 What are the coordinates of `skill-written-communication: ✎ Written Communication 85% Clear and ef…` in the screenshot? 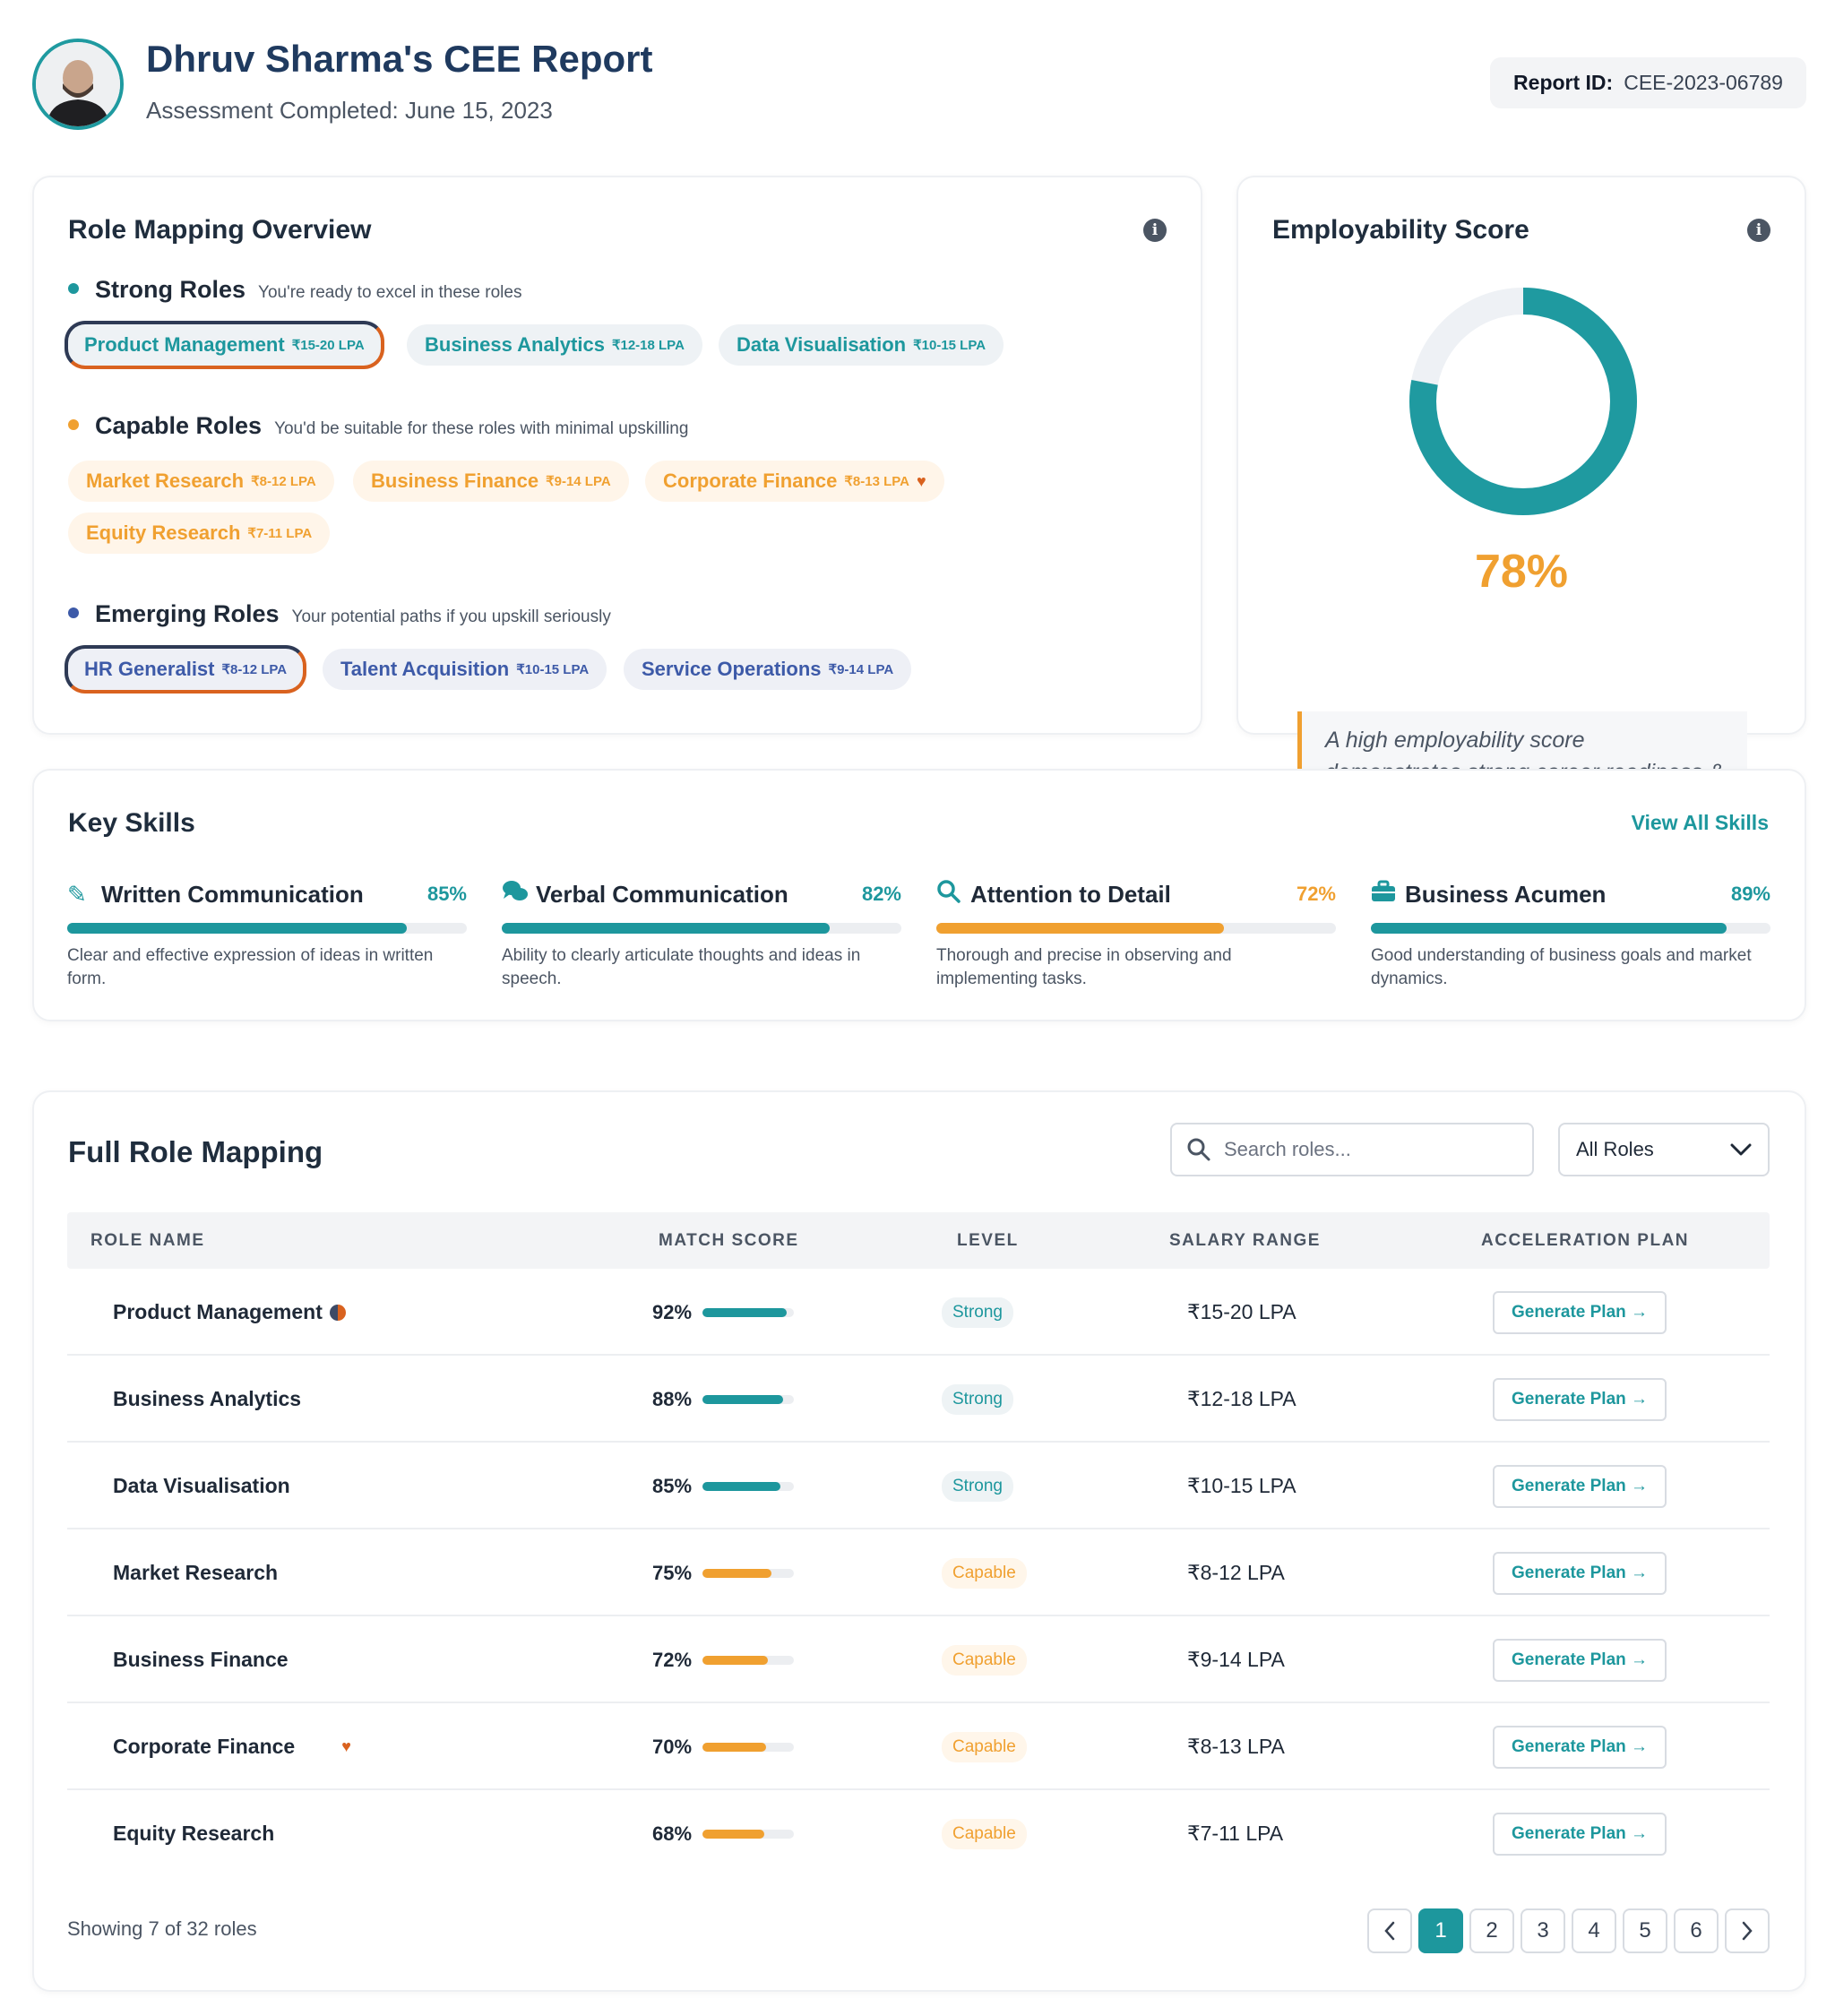 It's located at (267, 934).